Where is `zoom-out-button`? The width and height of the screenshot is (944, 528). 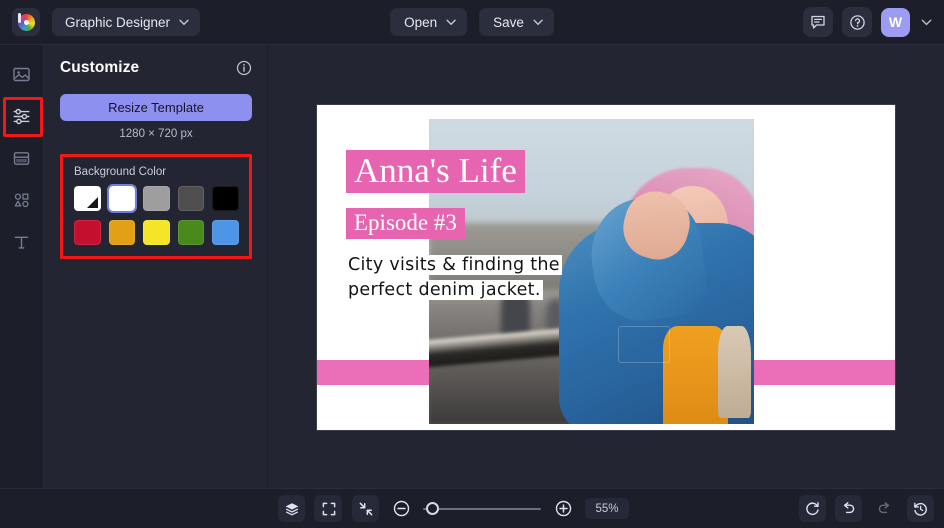
zoom-out-button is located at coordinates (401, 509).